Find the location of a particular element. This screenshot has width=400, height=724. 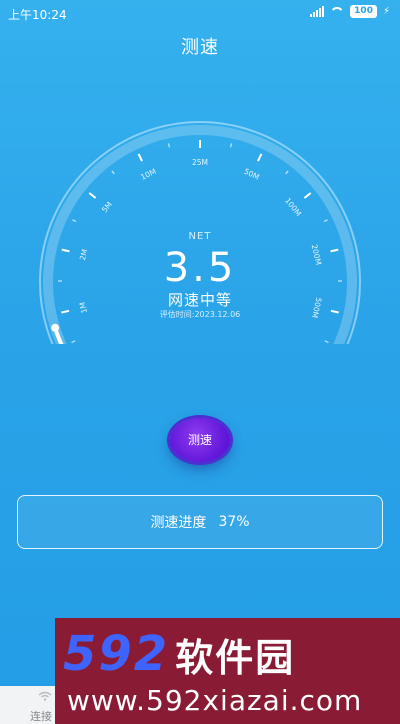

gauge-tick-label: 10M is located at coordinates (148, 174).